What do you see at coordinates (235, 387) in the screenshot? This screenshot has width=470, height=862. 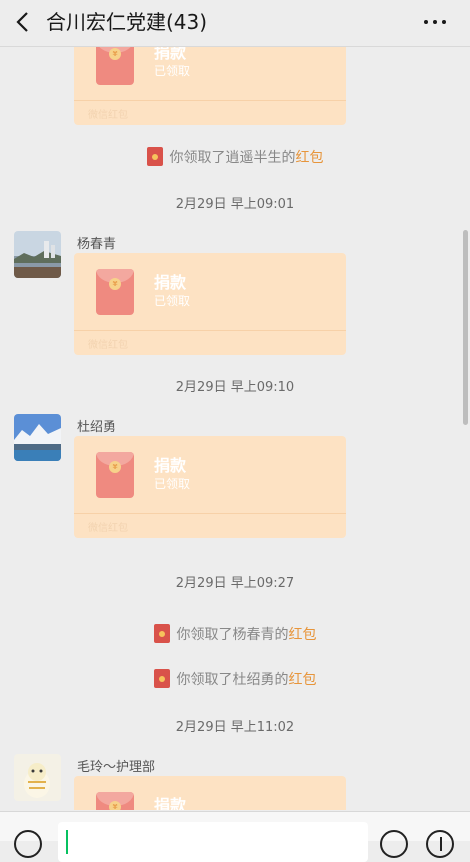 I see `timestamp: 2月29日 早上09:10` at bounding box center [235, 387].